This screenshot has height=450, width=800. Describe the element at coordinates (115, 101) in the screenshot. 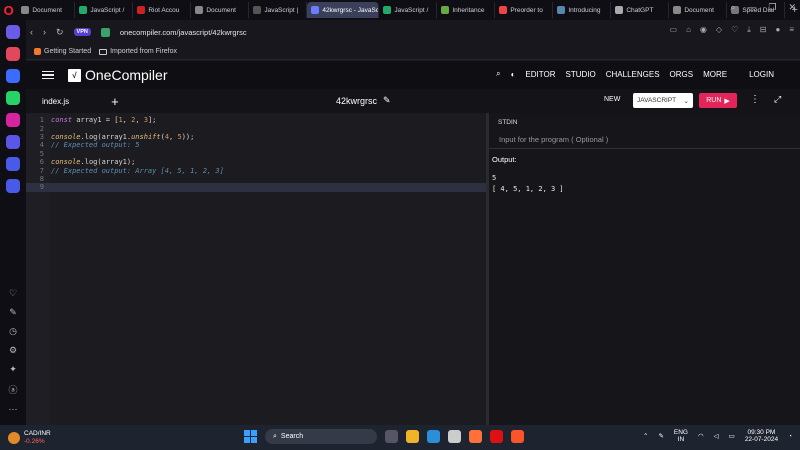

I see `add-file-icon: +` at that location.